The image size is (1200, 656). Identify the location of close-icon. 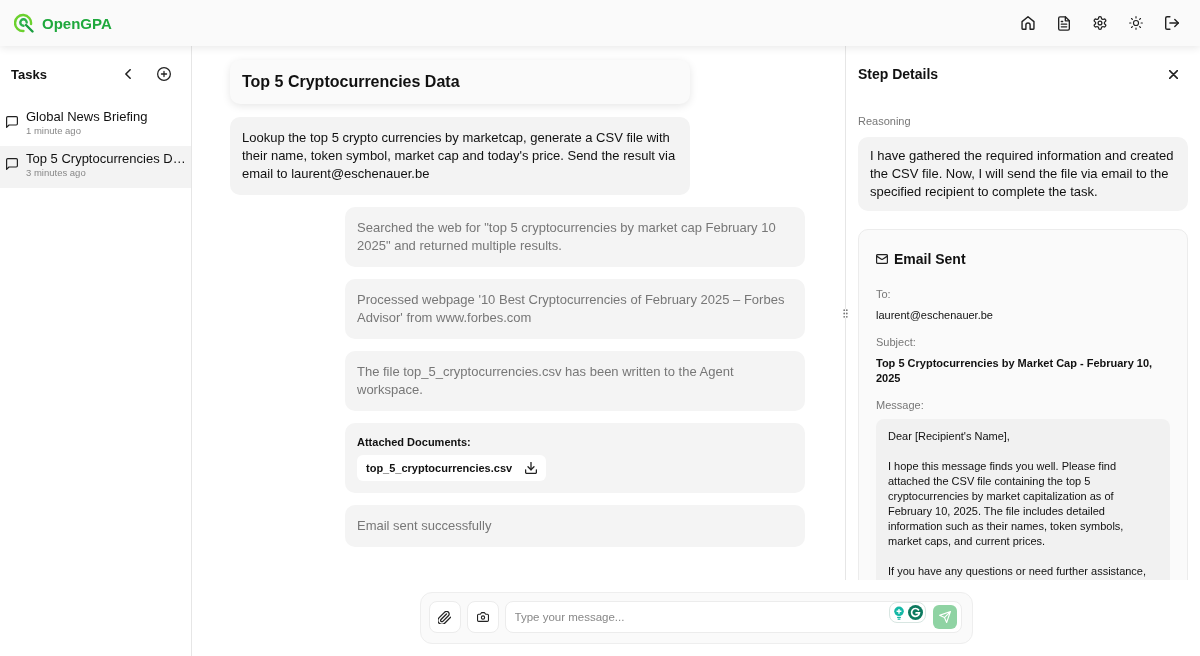
(1173, 74).